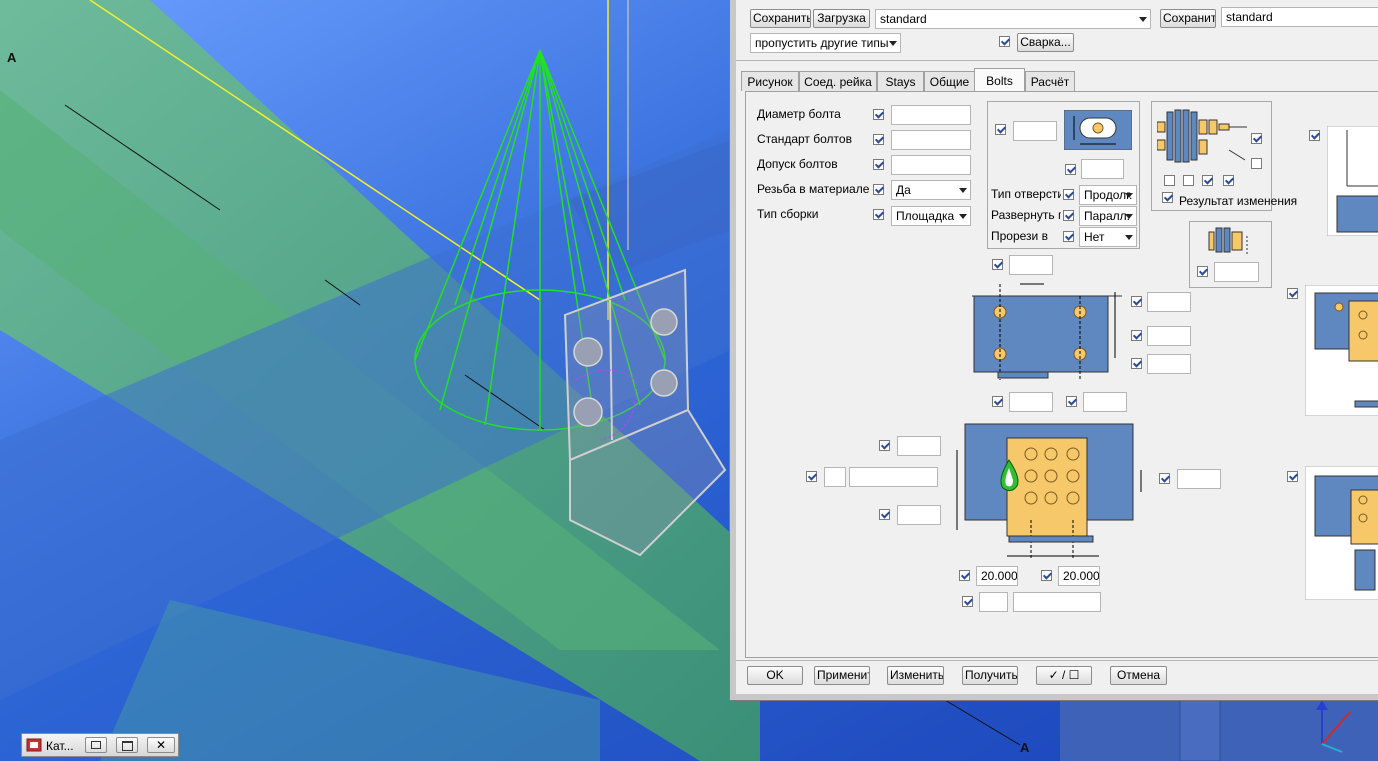 The image size is (1378, 761). I want to click on washer-bottom-checkbox, so click(1256, 163).